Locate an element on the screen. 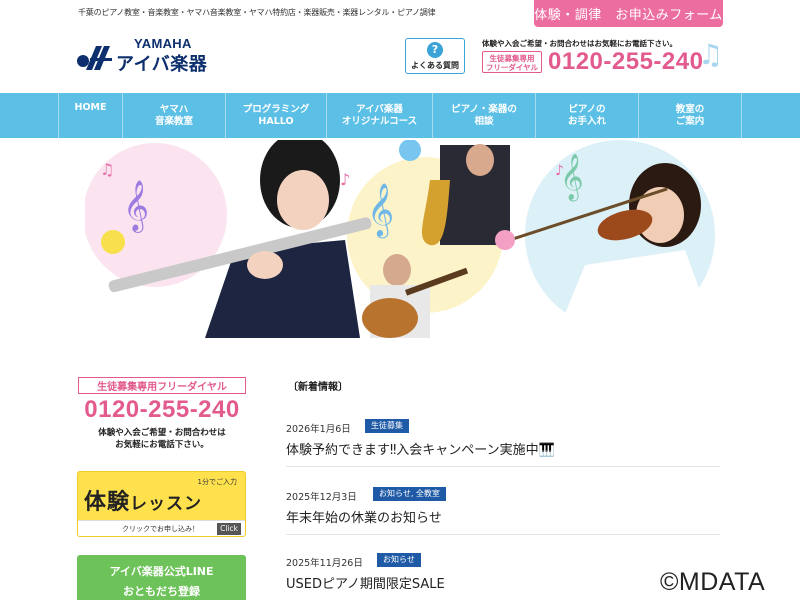 This screenshot has height=600, width=800. nav-label: ピアノ・楽器の 相談 is located at coordinates (484, 115).